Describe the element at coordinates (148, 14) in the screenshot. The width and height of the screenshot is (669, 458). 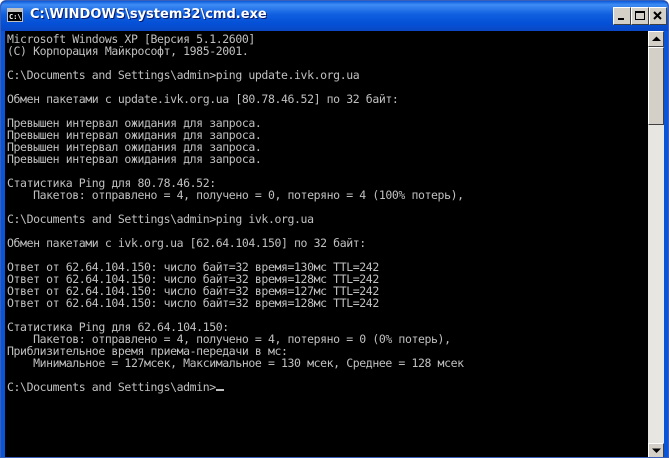
I see `window-title: C:\WINDOWS\system32\cmd.exe` at that location.